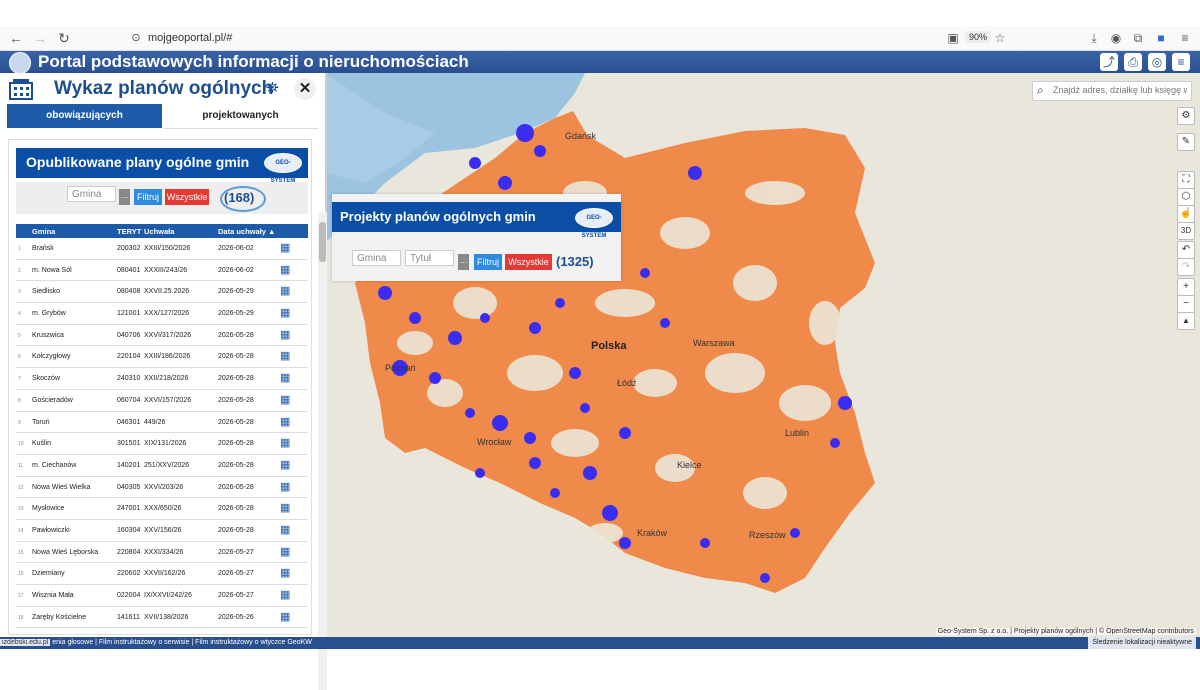 This screenshot has height=690, width=1200. Describe the element at coordinates (162, 292) in the screenshot. I see `table-row: 3 Siedlisko 080408 XXVII.25.2026 2026-05-29 ▦` at that location.